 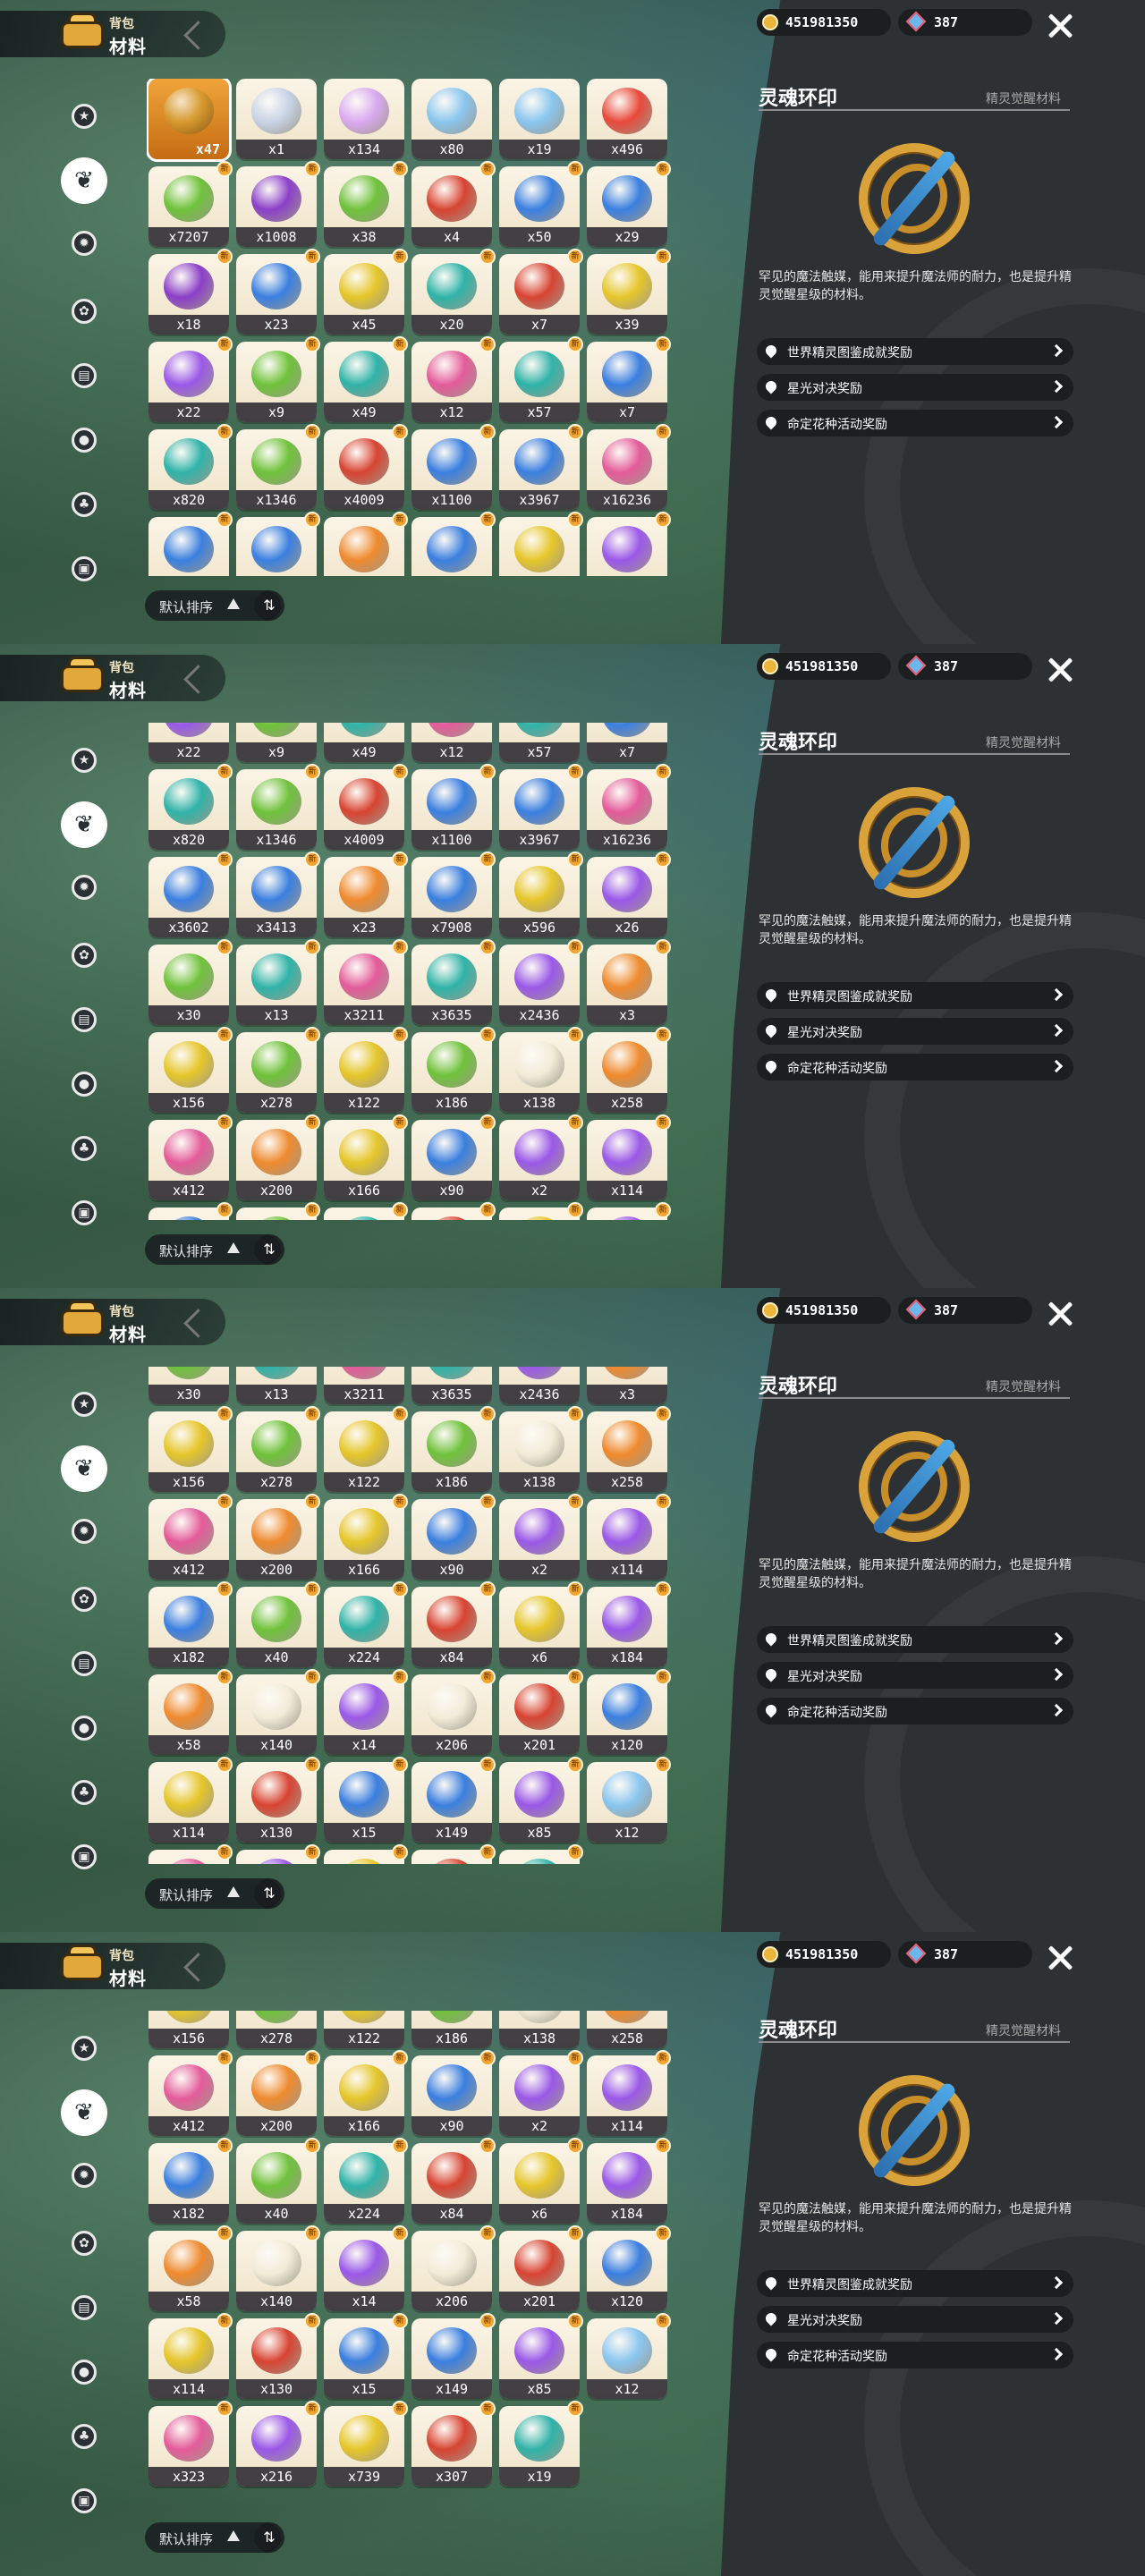 I want to click on item-slot: 新 x140, so click(x=278, y=2268).